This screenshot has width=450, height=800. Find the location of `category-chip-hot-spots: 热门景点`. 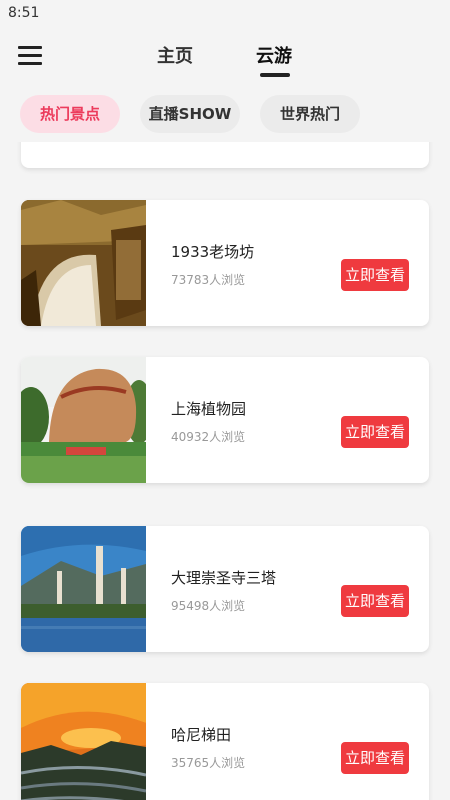

category-chip-hot-spots: 热门景点 is located at coordinates (70, 114).